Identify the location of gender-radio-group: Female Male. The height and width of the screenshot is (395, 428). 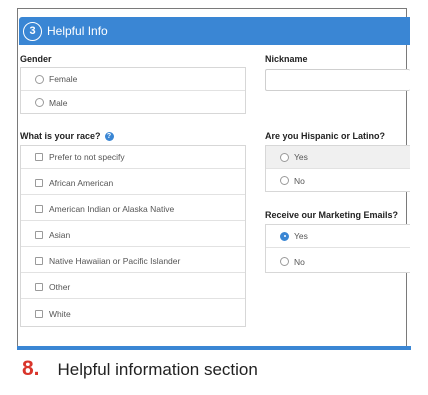
(133, 90).